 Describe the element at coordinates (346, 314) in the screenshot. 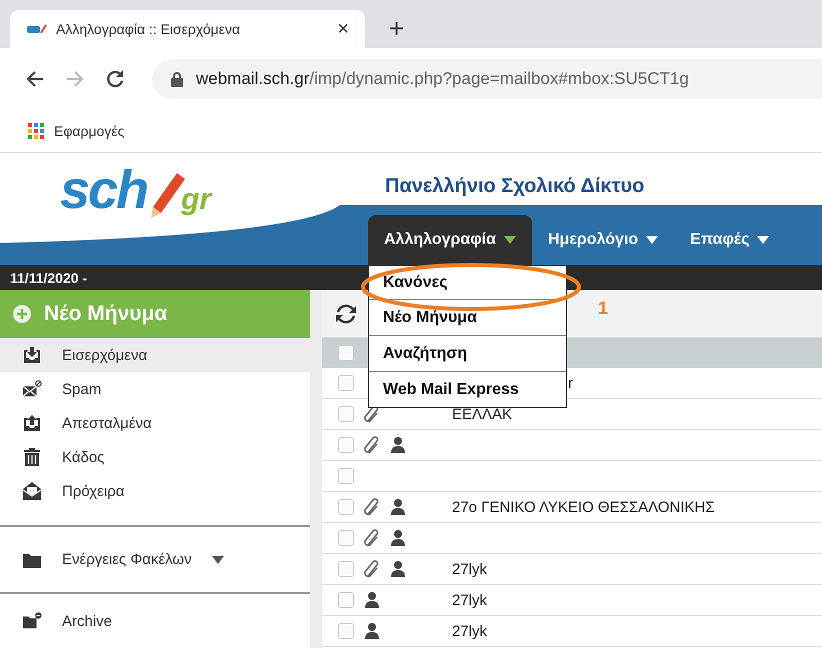

I see `refresh-icon` at that location.